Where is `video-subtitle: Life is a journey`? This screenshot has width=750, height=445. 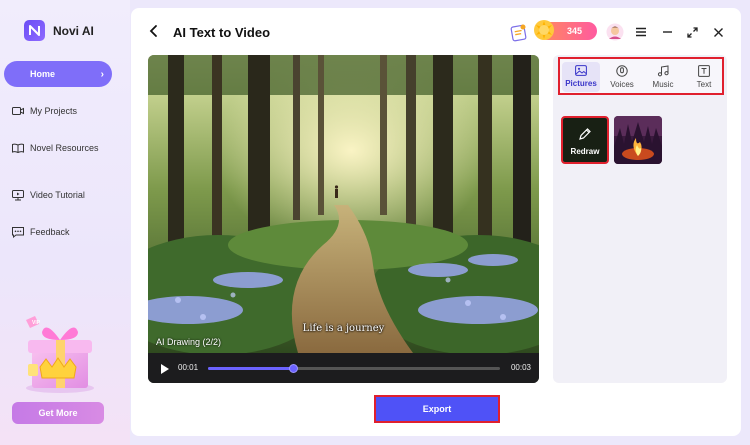
video-subtitle: Life is a journey is located at coordinates (343, 328).